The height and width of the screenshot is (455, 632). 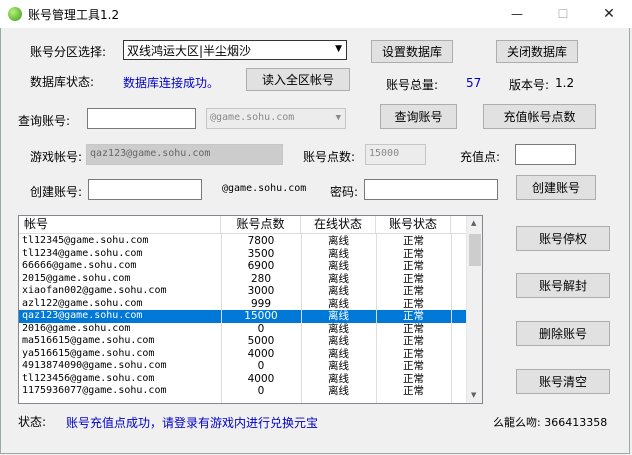 What do you see at coordinates (473, 223) in the screenshot?
I see `scroll-up-icon: ▲` at bounding box center [473, 223].